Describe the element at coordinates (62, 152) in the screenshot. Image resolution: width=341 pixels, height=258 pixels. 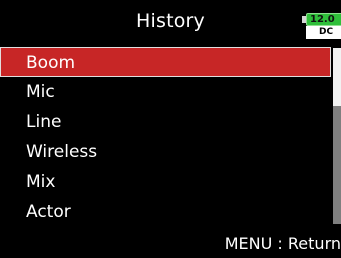
I see `list-item-label: Wireless` at that location.